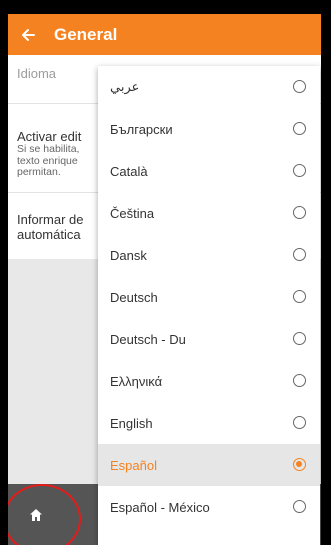  Describe the element at coordinates (209, 339) in the screenshot. I see `language-option: Deutsch - Du` at that location.